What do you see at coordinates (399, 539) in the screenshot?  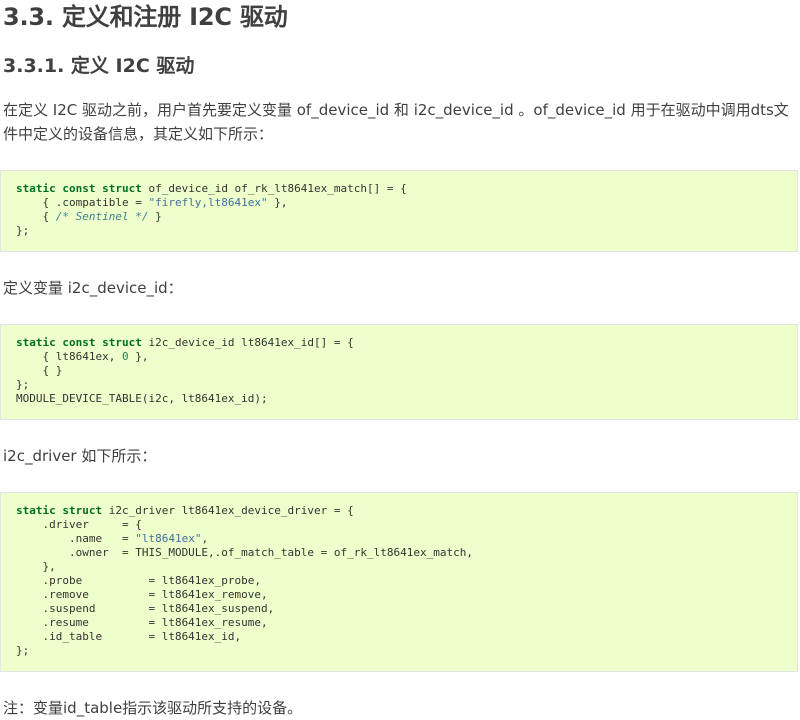 I see `code-line: .name = "lt8641ex",` at bounding box center [399, 539].